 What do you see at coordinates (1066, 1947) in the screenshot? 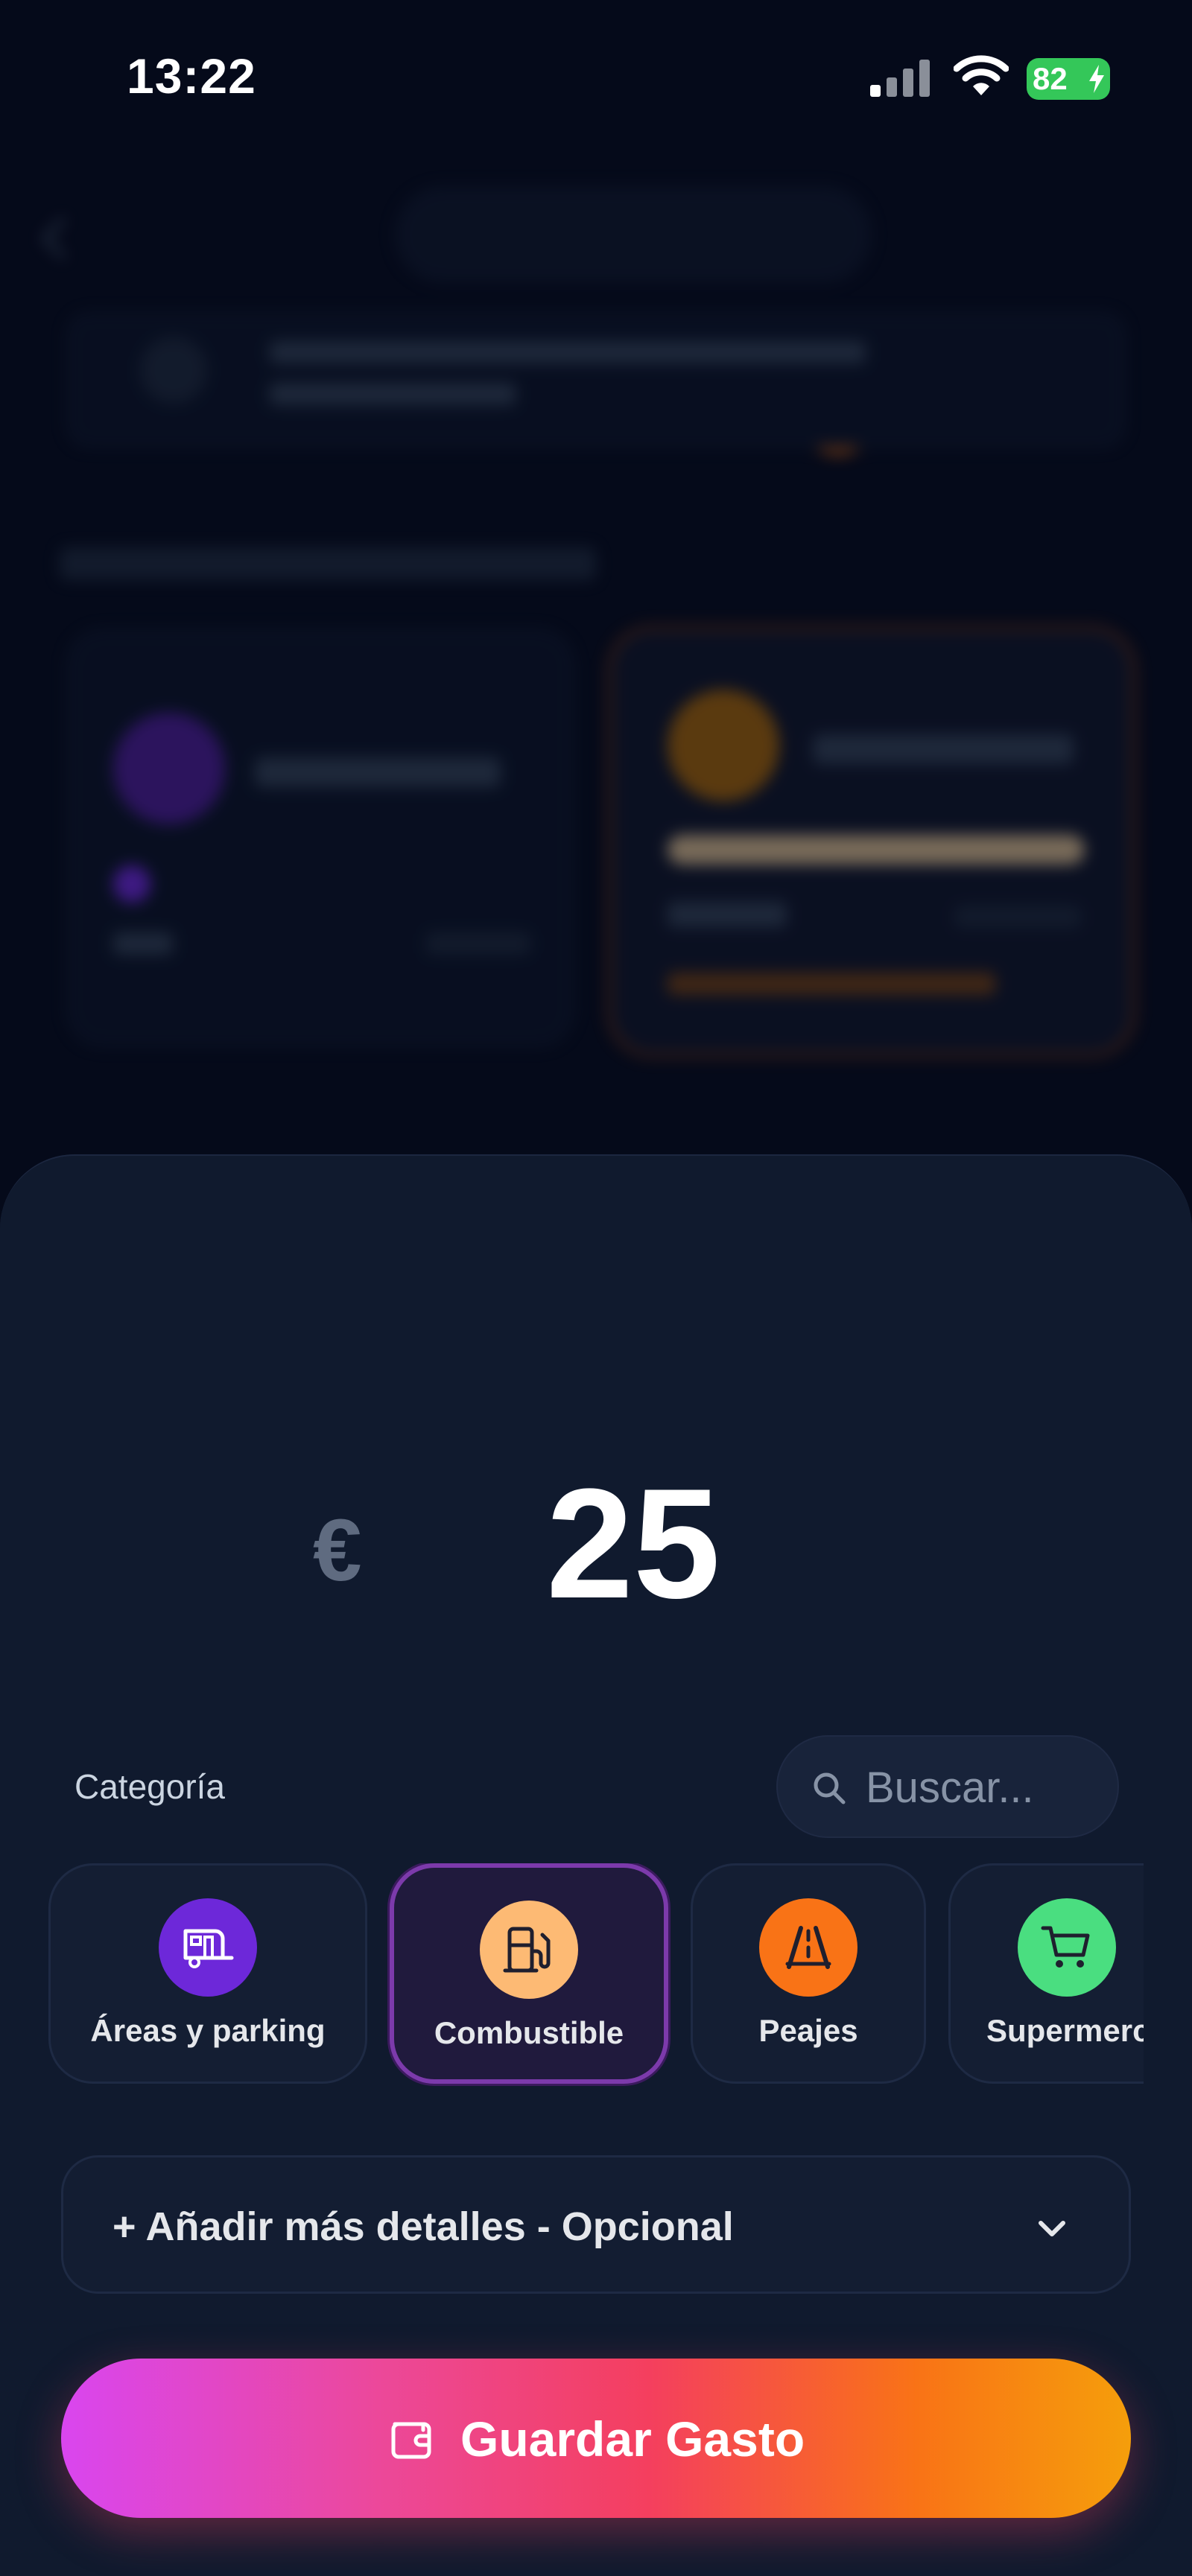
I see `shopping-cart-icon` at bounding box center [1066, 1947].